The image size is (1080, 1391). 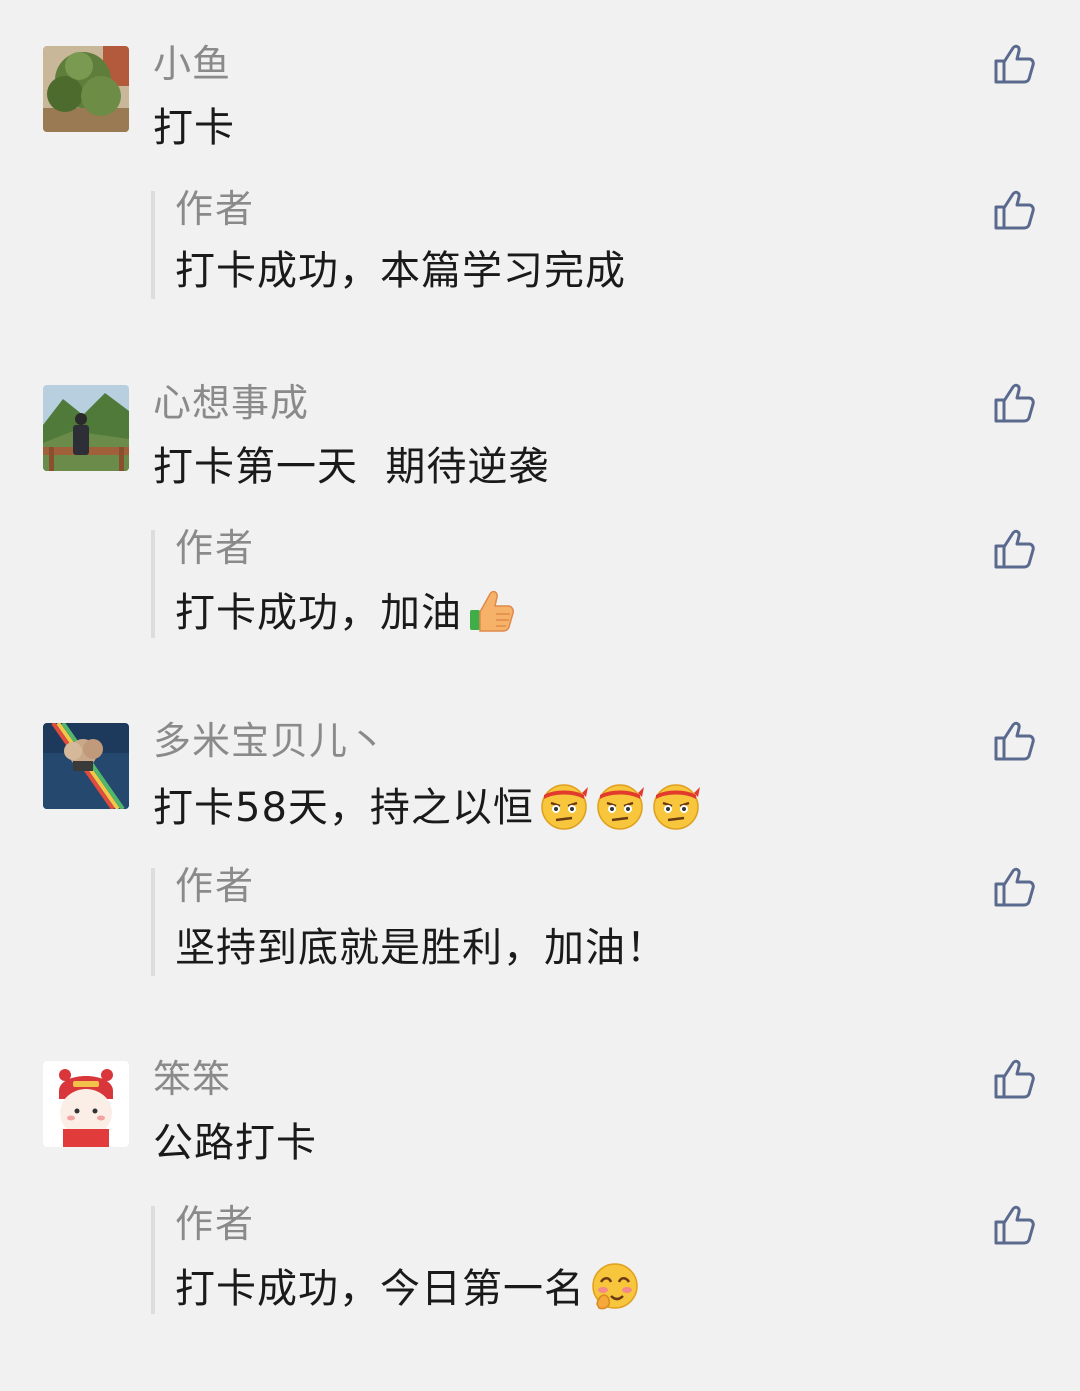 What do you see at coordinates (553, 243) in the screenshot?
I see `author-reply: 作者 打卡成功，本篇学习完成` at bounding box center [553, 243].